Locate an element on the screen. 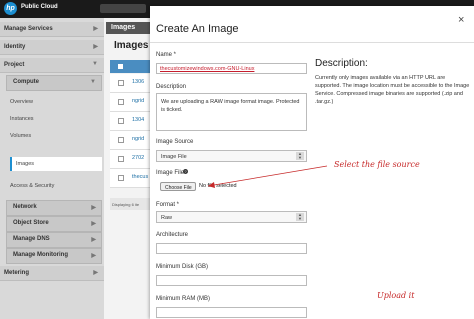  annotation-upload: Upload it is located at coordinates (396, 295).